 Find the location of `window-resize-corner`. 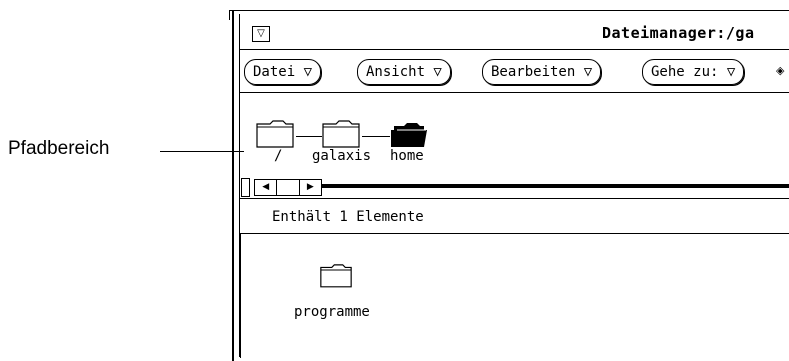

window-resize-corner is located at coordinates (234, 15).